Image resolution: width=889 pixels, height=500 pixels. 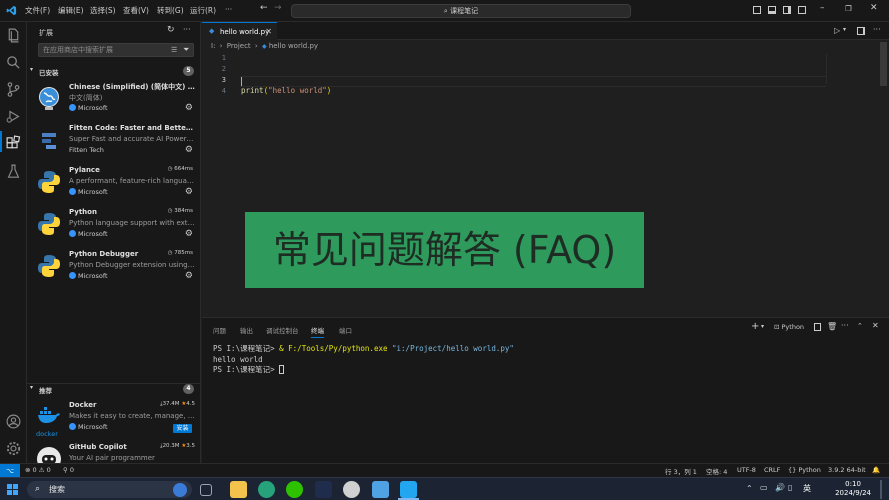 I want to click on minimize-icon: –, so click(x=822, y=8).